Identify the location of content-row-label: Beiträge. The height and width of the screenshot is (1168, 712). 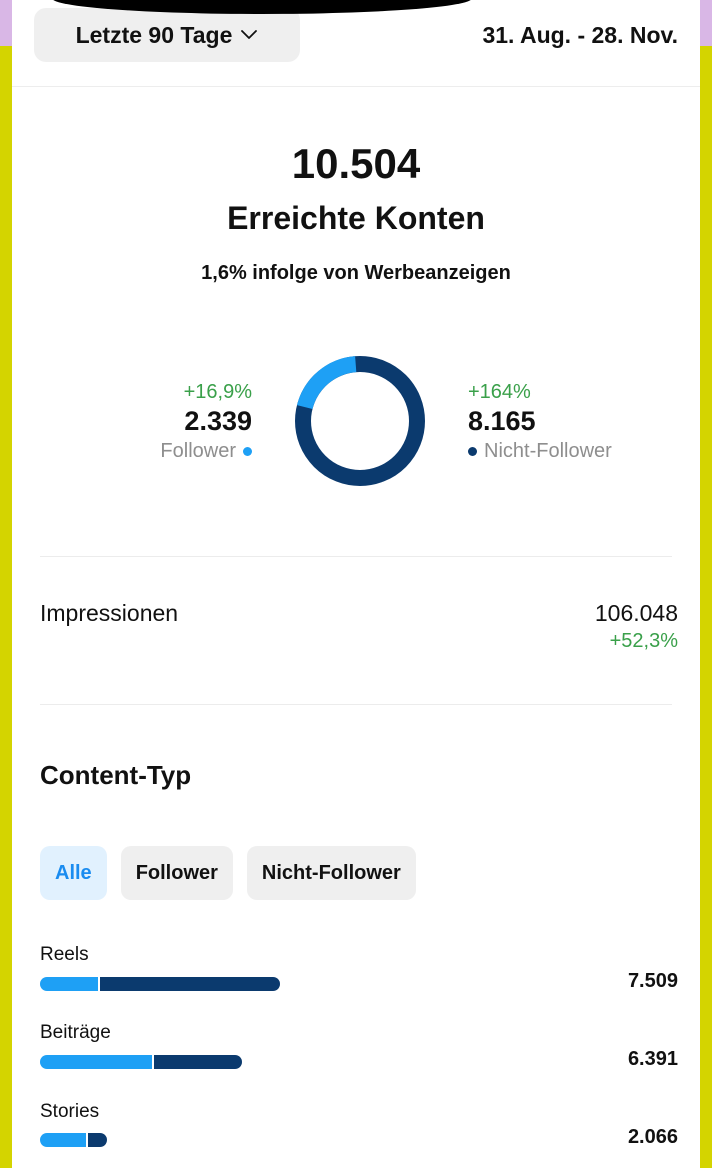
(75, 1032).